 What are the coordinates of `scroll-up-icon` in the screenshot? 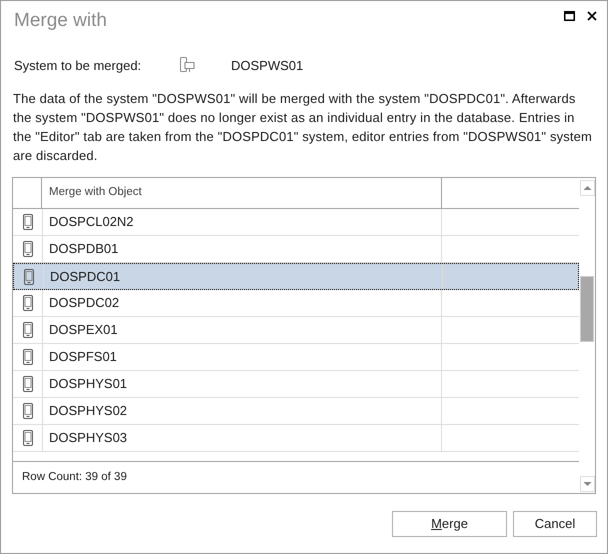 It's located at (587, 188).